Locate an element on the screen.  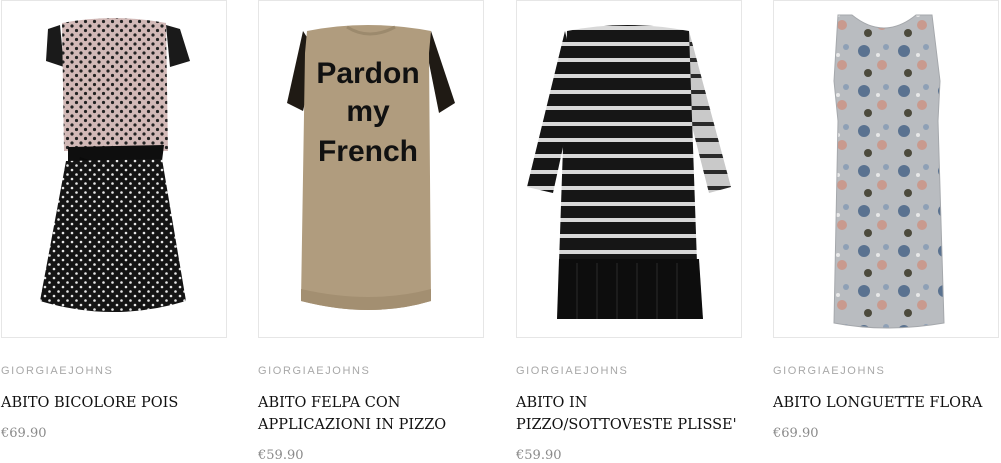
product-title: ABITO LONGUETTE FLORA is located at coordinates (887, 403).